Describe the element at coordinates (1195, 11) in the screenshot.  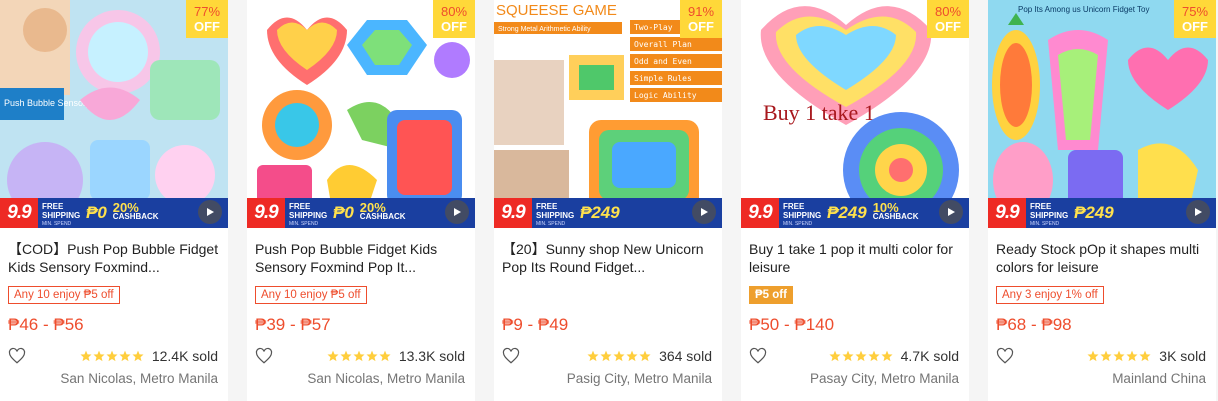
I see `discount-percent: 75%` at that location.